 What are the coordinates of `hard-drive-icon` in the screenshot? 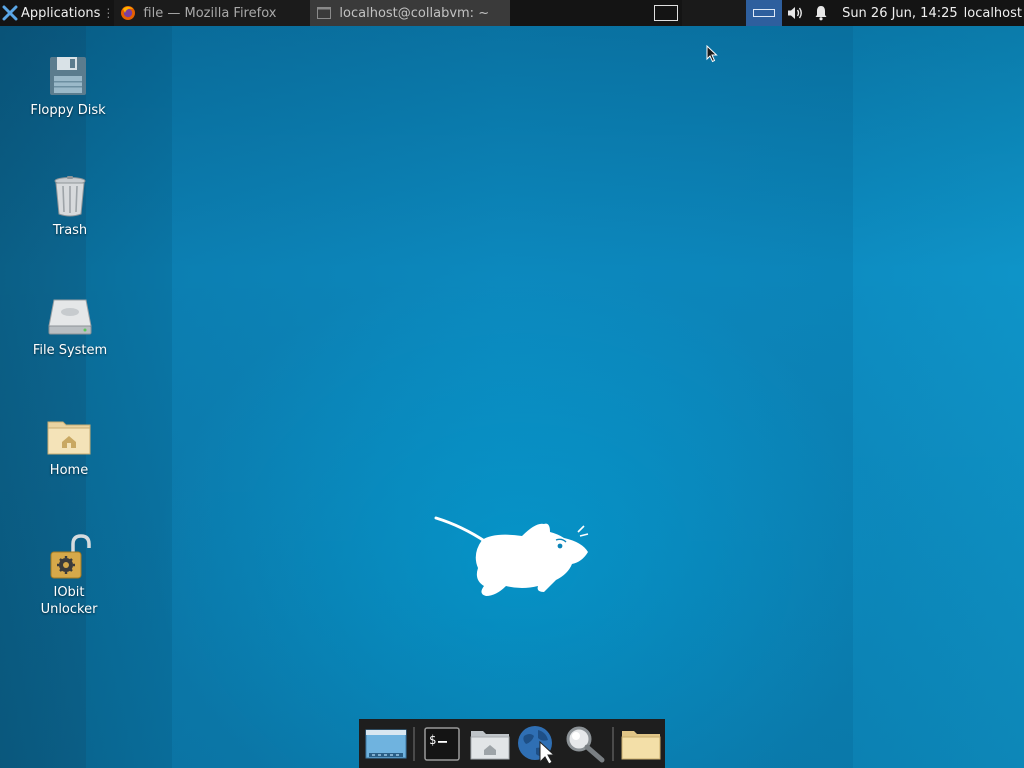 It's located at (70, 317).